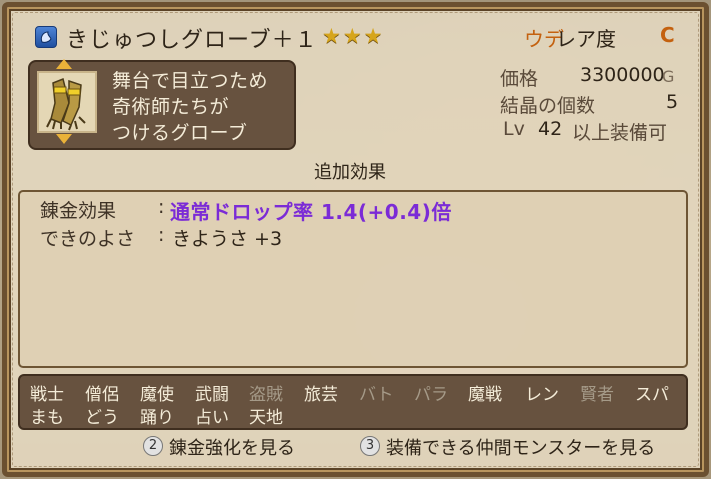 The height and width of the screenshot is (479, 711). Describe the element at coordinates (180, 133) in the screenshot. I see `description-line-3: つけるグローブ` at that location.